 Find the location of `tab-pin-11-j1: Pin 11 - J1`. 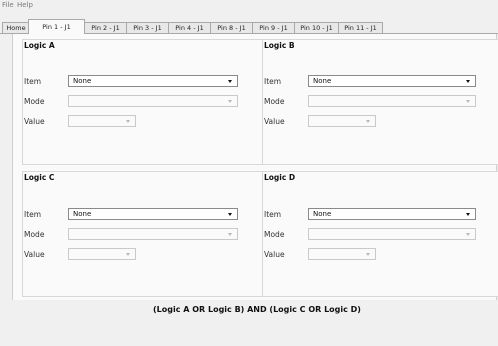

tab-pin-11-j1: Pin 11 - J1 is located at coordinates (360, 27).